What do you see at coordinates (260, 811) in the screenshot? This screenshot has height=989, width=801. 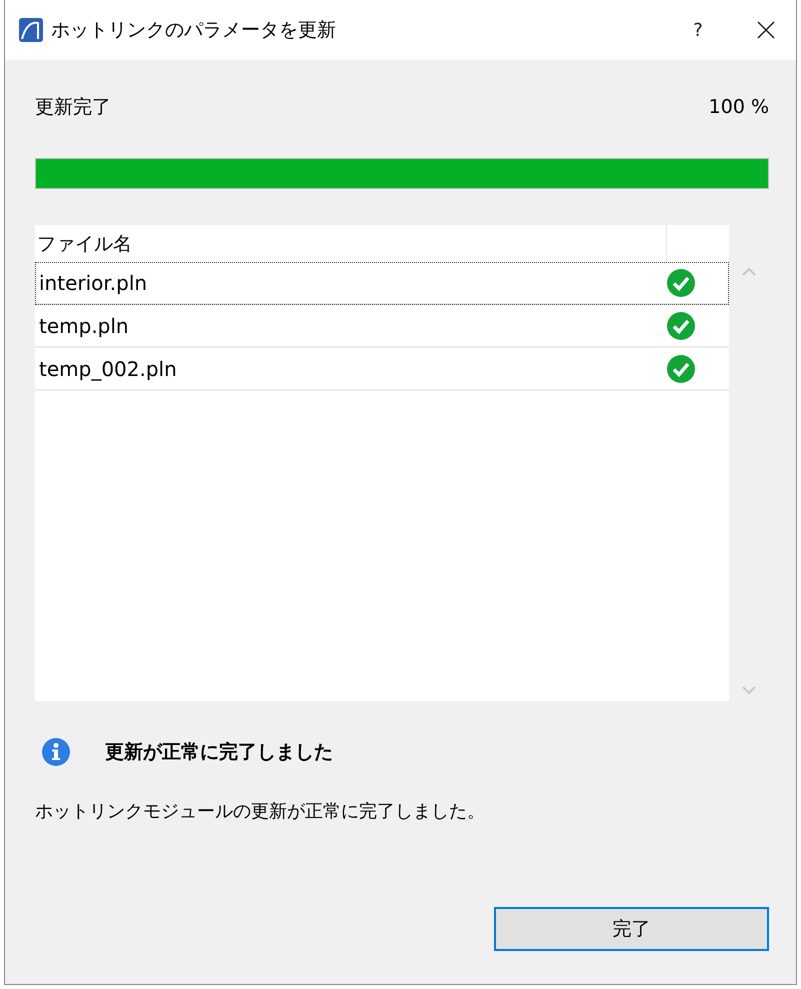 I see `message-text: ホットリンクモジュールの更新が正常に完了しました。` at bounding box center [260, 811].